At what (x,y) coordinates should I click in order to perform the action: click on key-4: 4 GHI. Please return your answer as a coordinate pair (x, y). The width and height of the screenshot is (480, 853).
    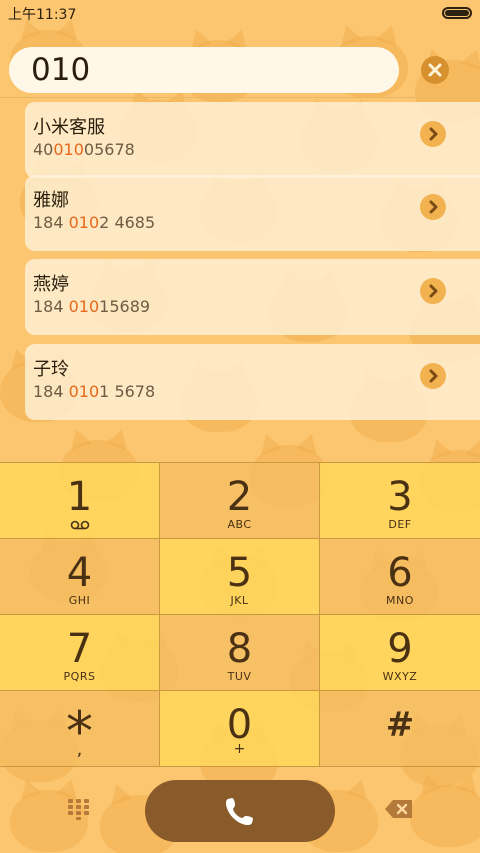
    Looking at the image, I should click on (80, 577).